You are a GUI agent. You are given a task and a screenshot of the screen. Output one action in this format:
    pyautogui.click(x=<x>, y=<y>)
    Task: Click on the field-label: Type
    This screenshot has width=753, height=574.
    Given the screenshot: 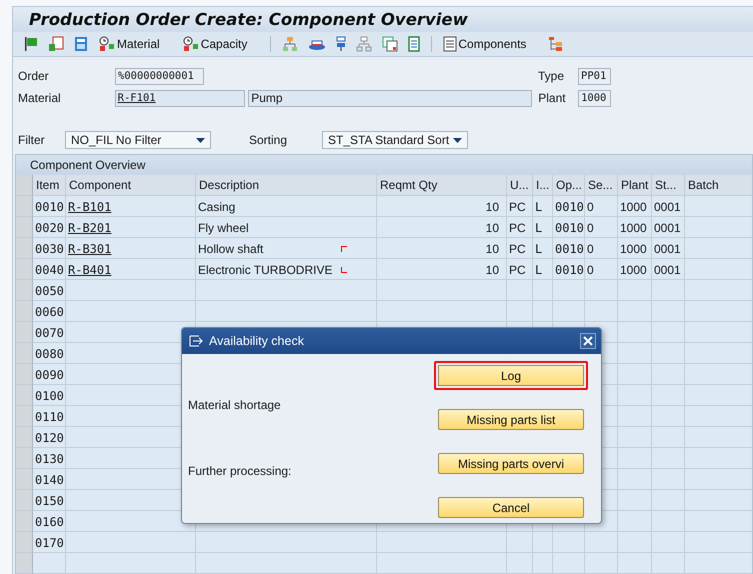 What is the action you would take?
    pyautogui.click(x=551, y=76)
    